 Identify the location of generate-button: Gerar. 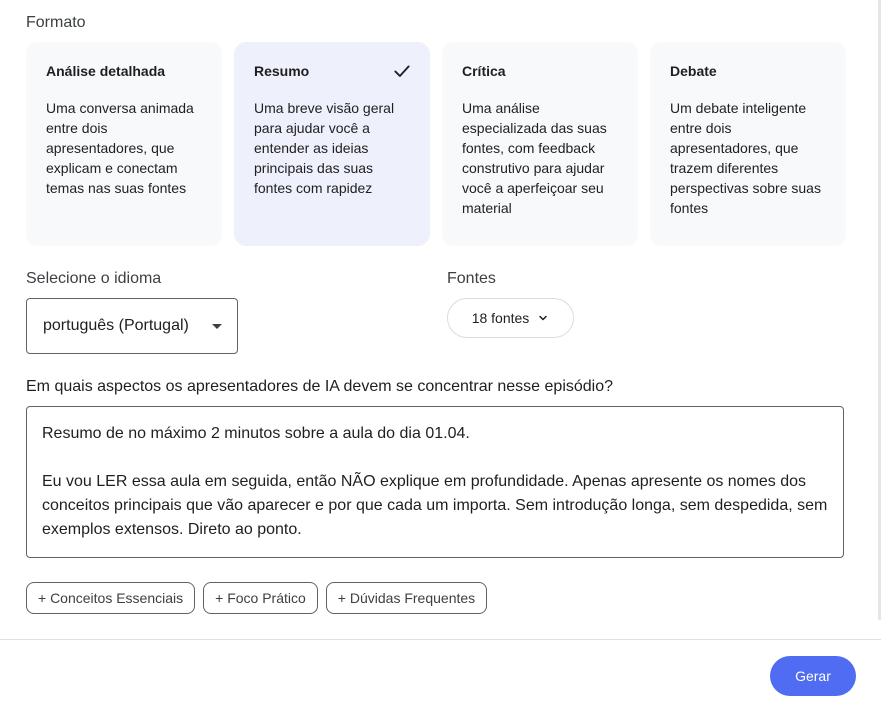
(813, 676).